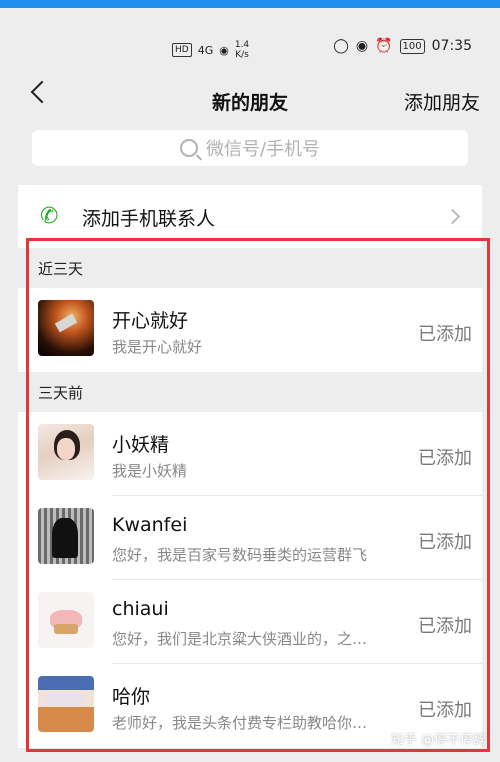  What do you see at coordinates (141, 445) in the screenshot?
I see `friend-name: 小妖精` at bounding box center [141, 445].